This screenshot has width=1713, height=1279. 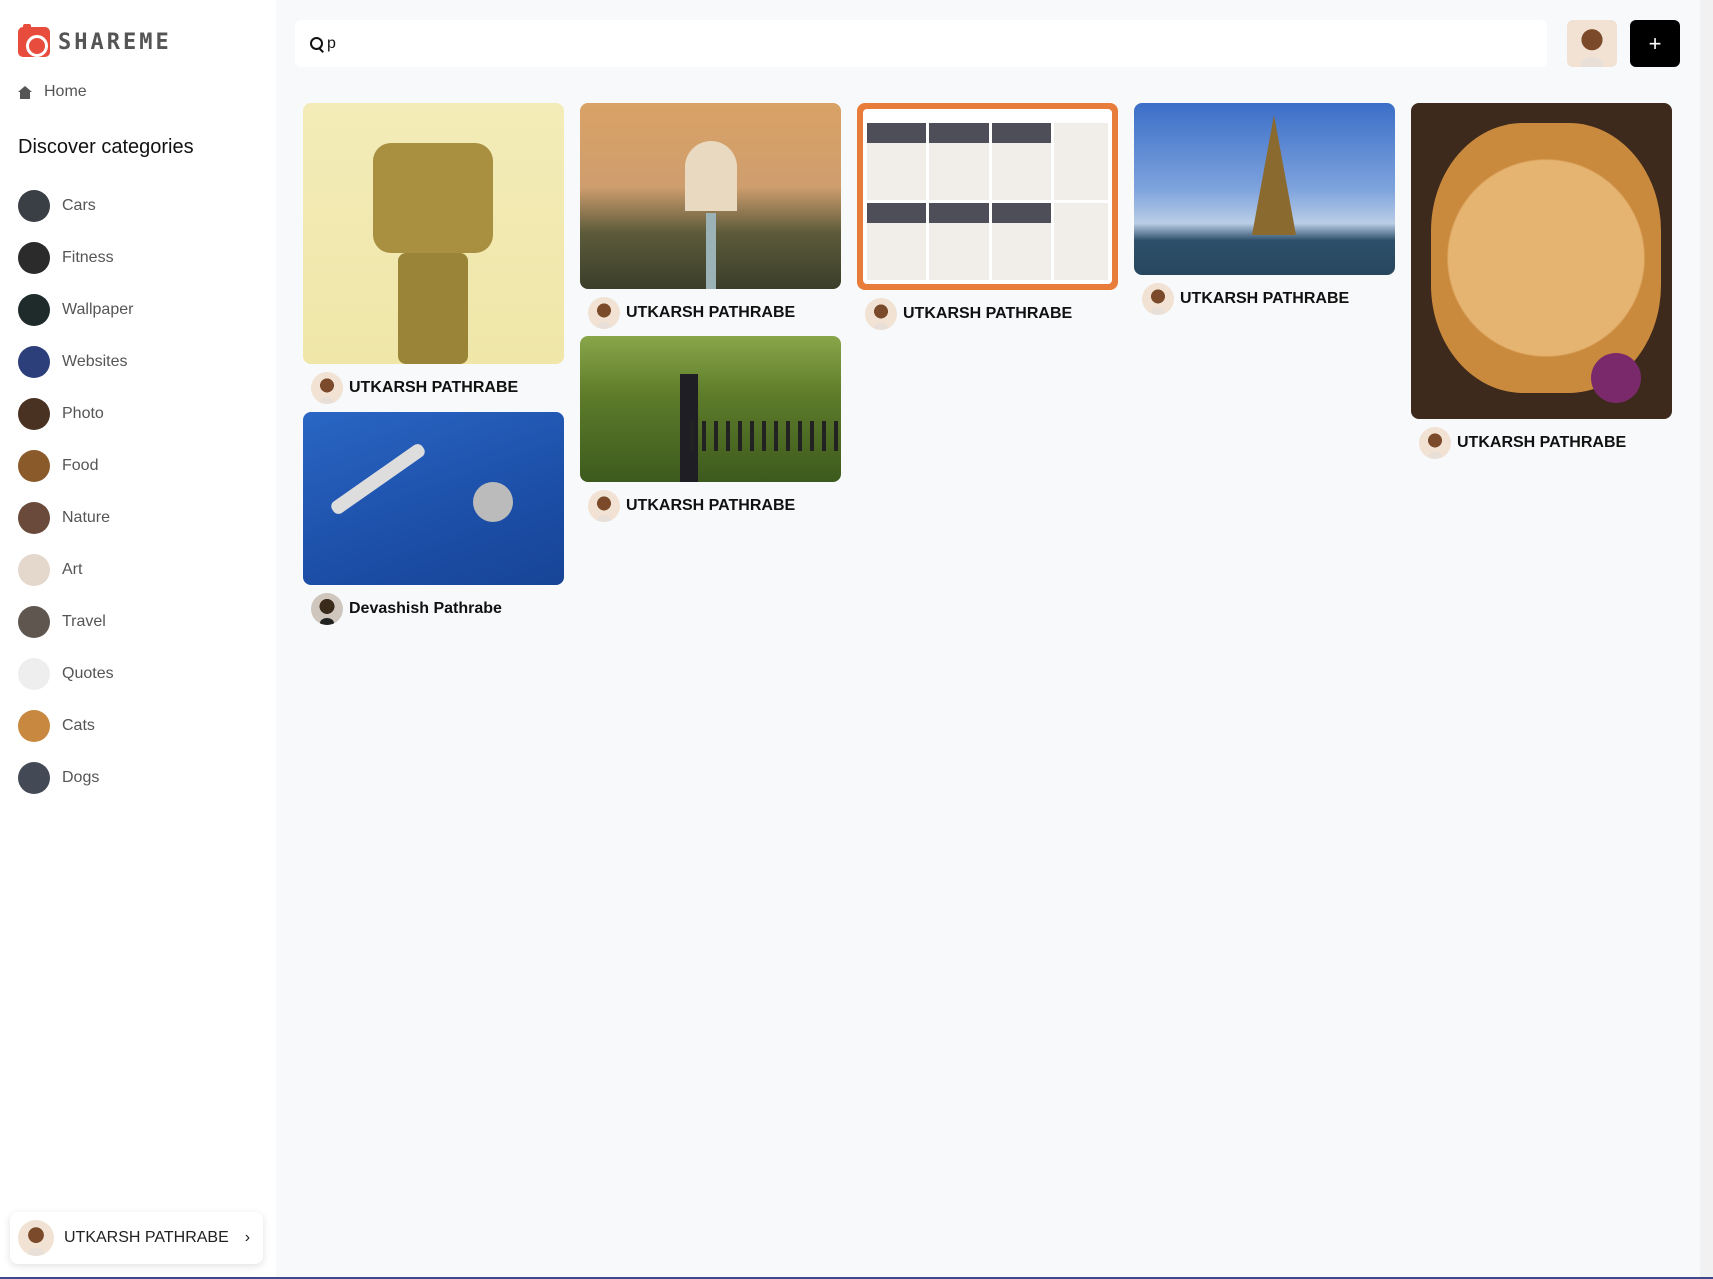 I want to click on home-icon, so click(x=25, y=92).